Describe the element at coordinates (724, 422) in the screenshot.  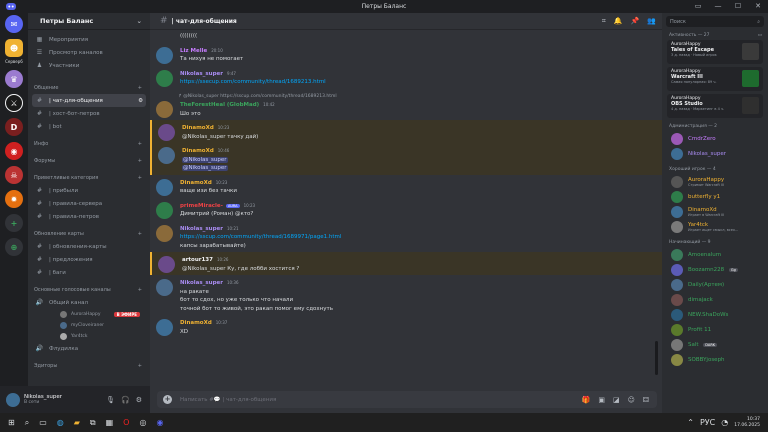
I see `wifi-icon: ◔` at that location.